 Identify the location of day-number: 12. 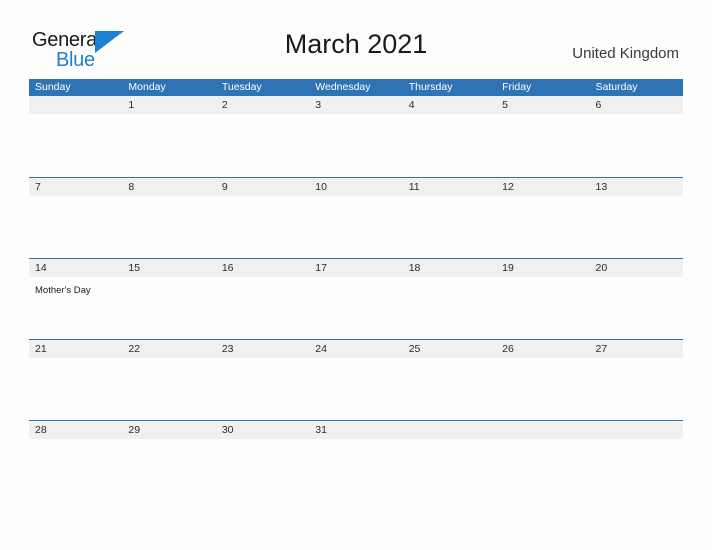
(542, 187).